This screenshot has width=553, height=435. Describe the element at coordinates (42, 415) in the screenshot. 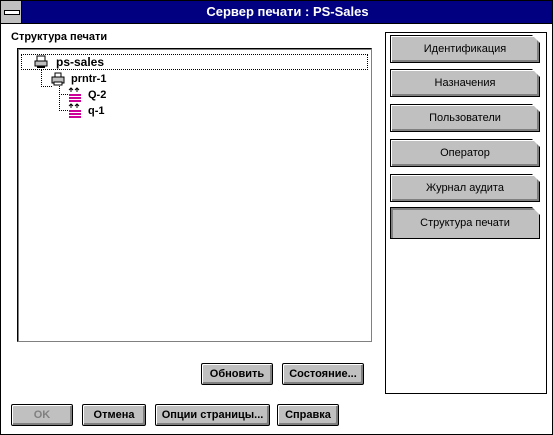

I see `ok-button: OK` at that location.